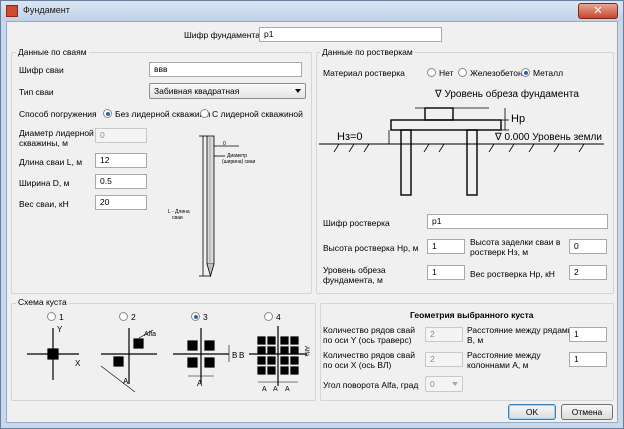 This screenshot has height=429, width=624. Describe the element at coordinates (44, 204) in the screenshot. I see `pile-weight-label: Вес сваи, кН` at that location.